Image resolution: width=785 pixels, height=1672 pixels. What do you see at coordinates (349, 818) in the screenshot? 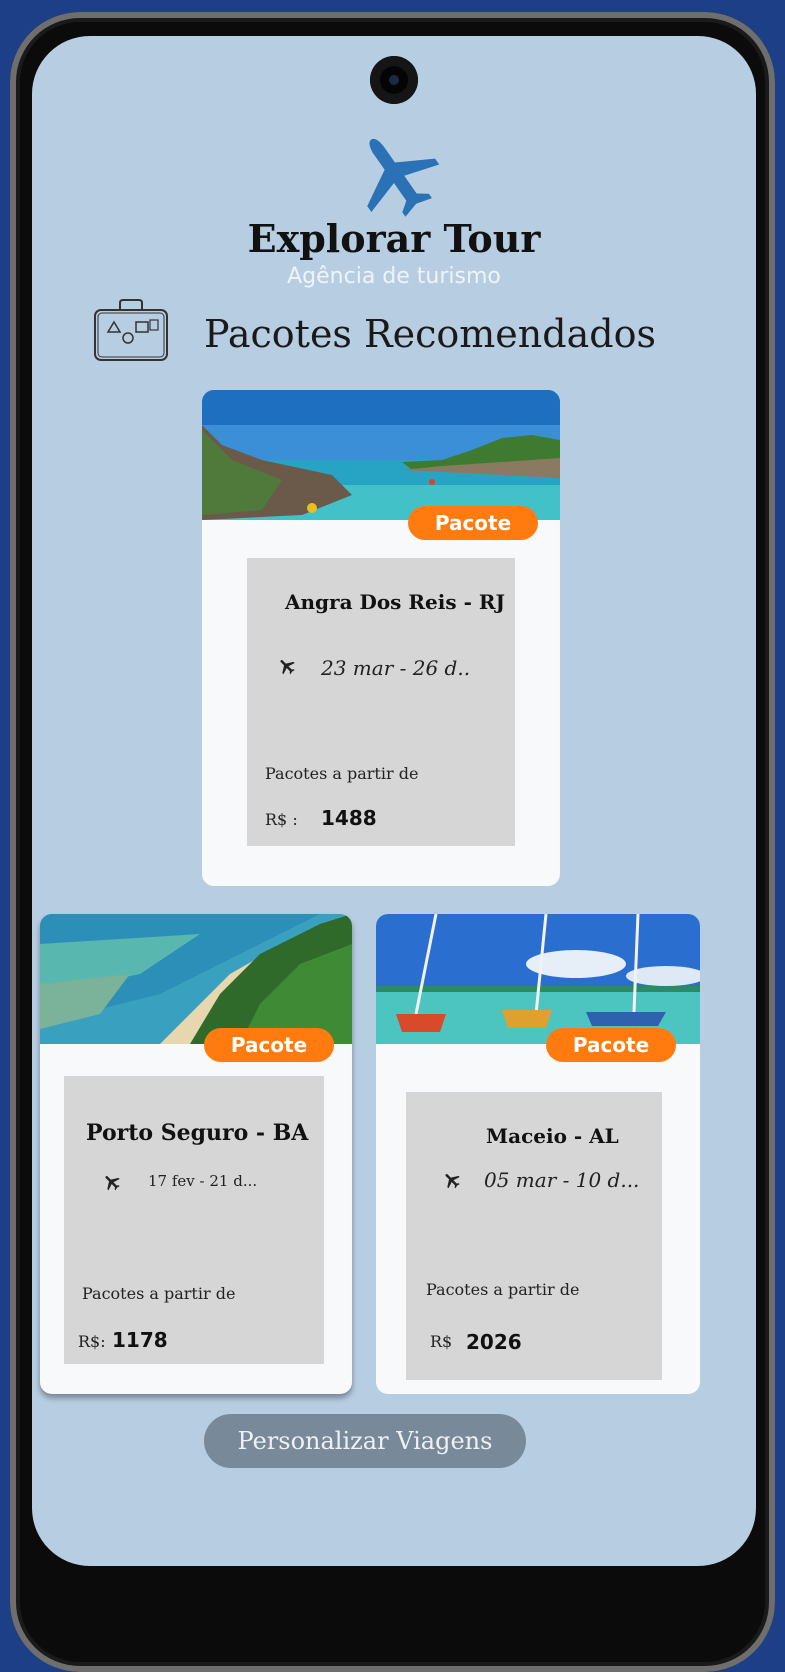
I see `package-price: 1488` at bounding box center [349, 818].